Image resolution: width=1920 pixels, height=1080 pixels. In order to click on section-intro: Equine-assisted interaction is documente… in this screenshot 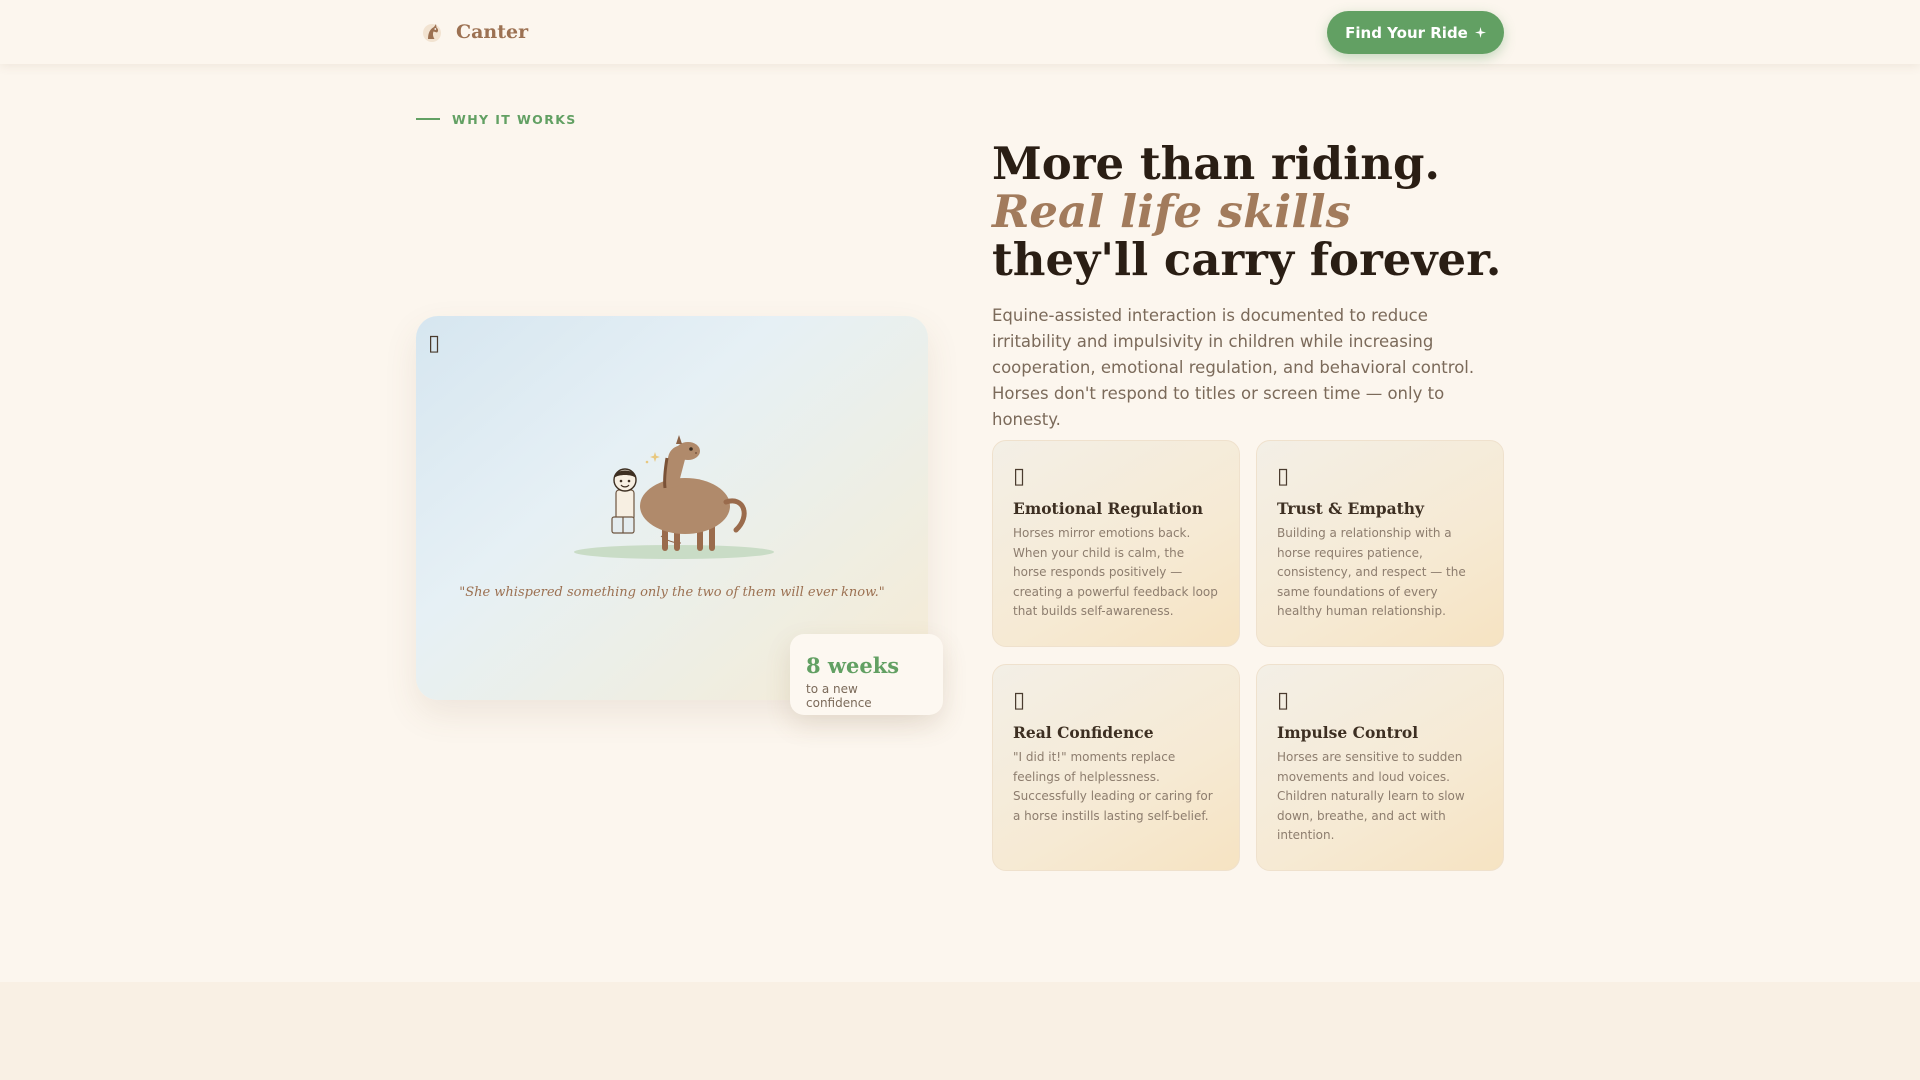, I will do `click(1233, 367)`.